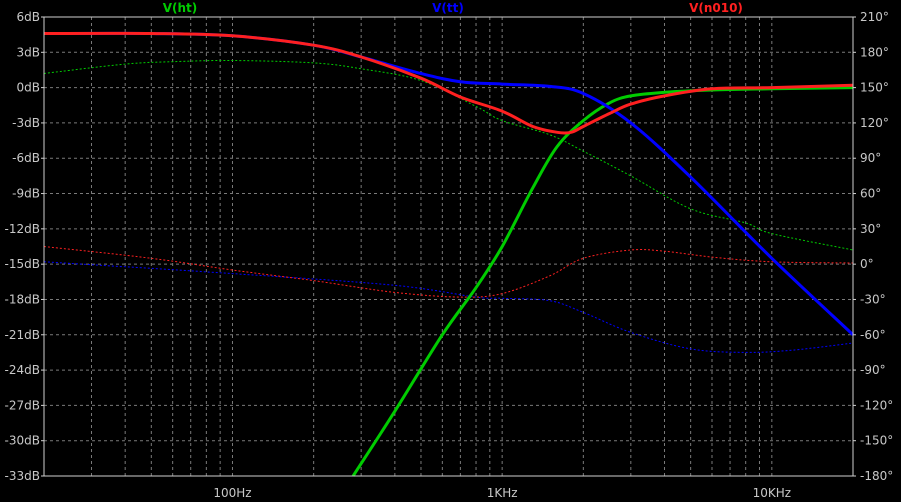 This screenshot has width=901, height=502. What do you see at coordinates (28, 17) in the screenshot?
I see `db-tick-label: 6dB` at bounding box center [28, 17].